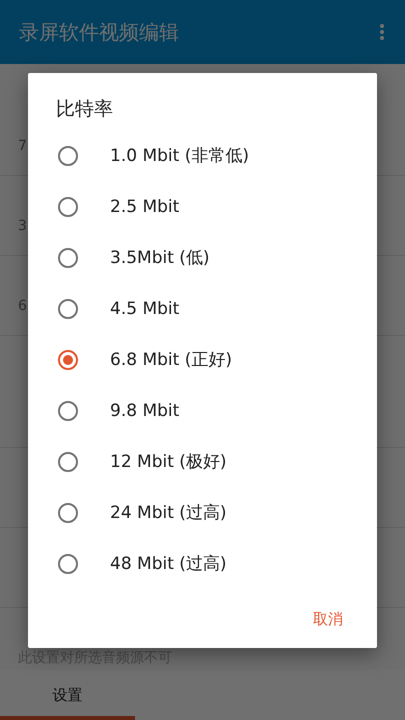  Describe the element at coordinates (160, 257) in the screenshot. I see `option-label: 3.5Mbit (低)` at that location.